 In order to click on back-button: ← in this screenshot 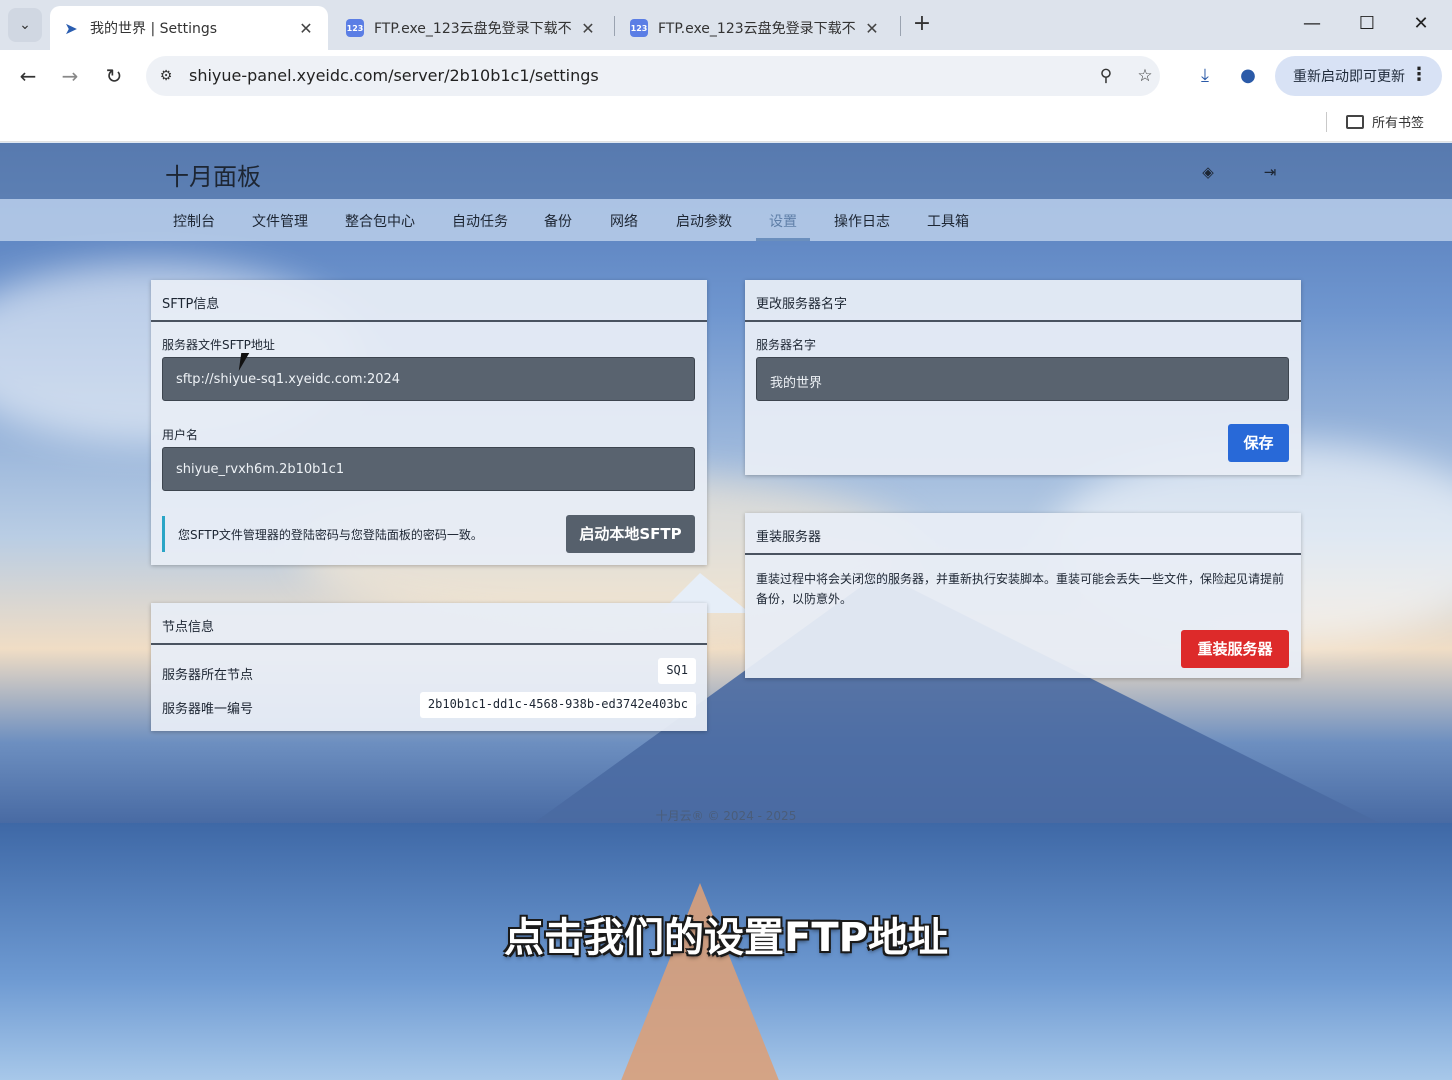, I will do `click(28, 76)`.